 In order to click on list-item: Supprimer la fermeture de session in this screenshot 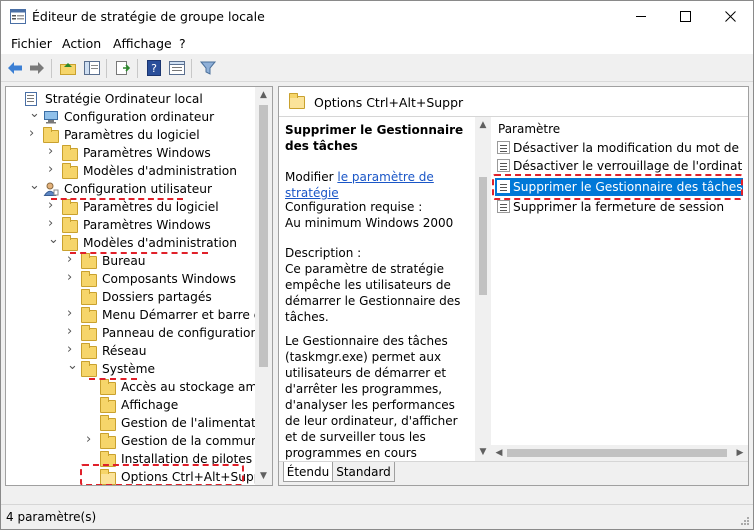, I will do `click(619, 207)`.